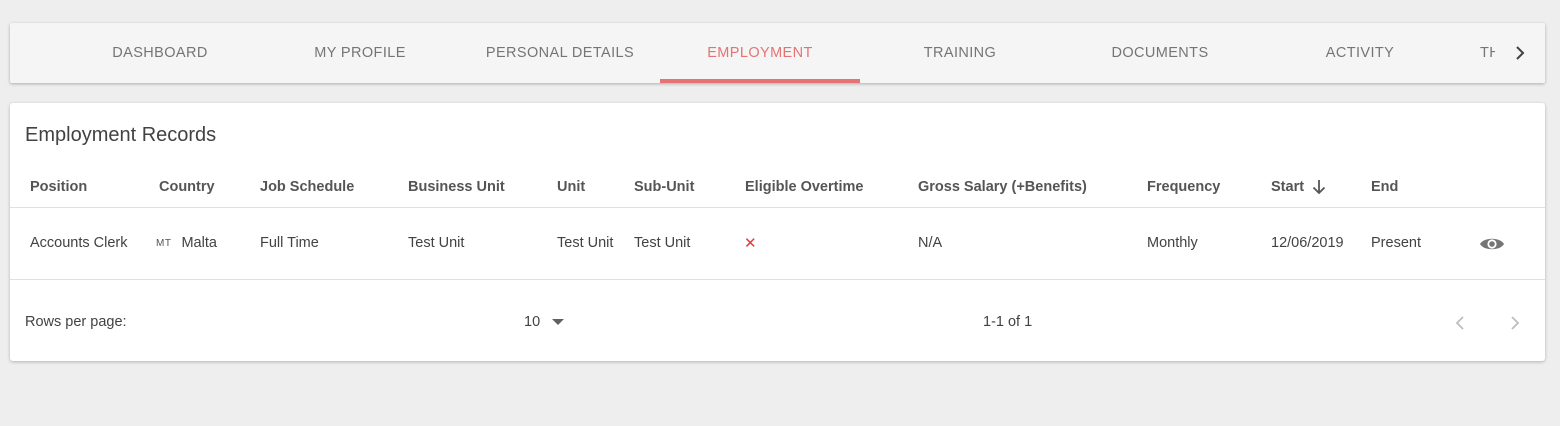  Describe the element at coordinates (160, 53) in the screenshot. I see `tab-dashboard: DASHBOARD` at that location.